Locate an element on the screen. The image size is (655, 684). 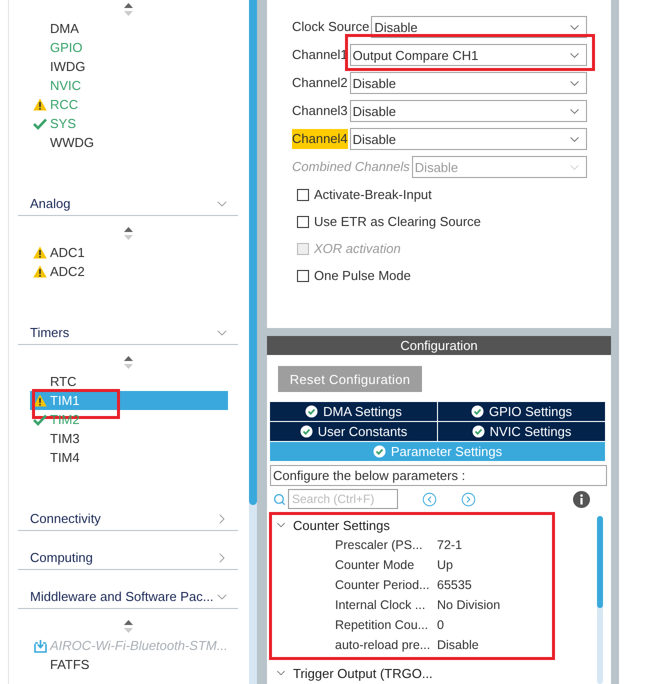
settings-tab: User Constants is located at coordinates (353, 431).